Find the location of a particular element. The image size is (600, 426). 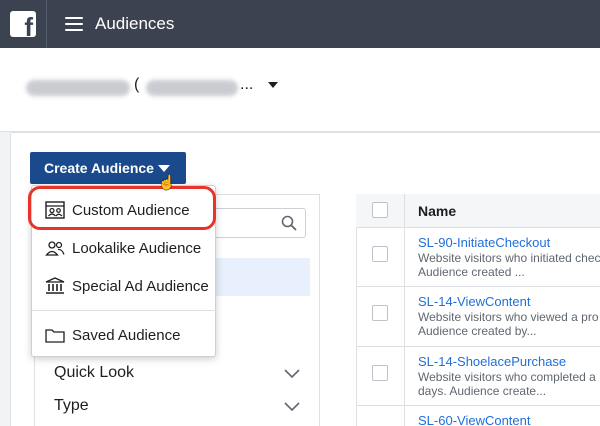

account-dropdown-caret-icon is located at coordinates (273, 85).